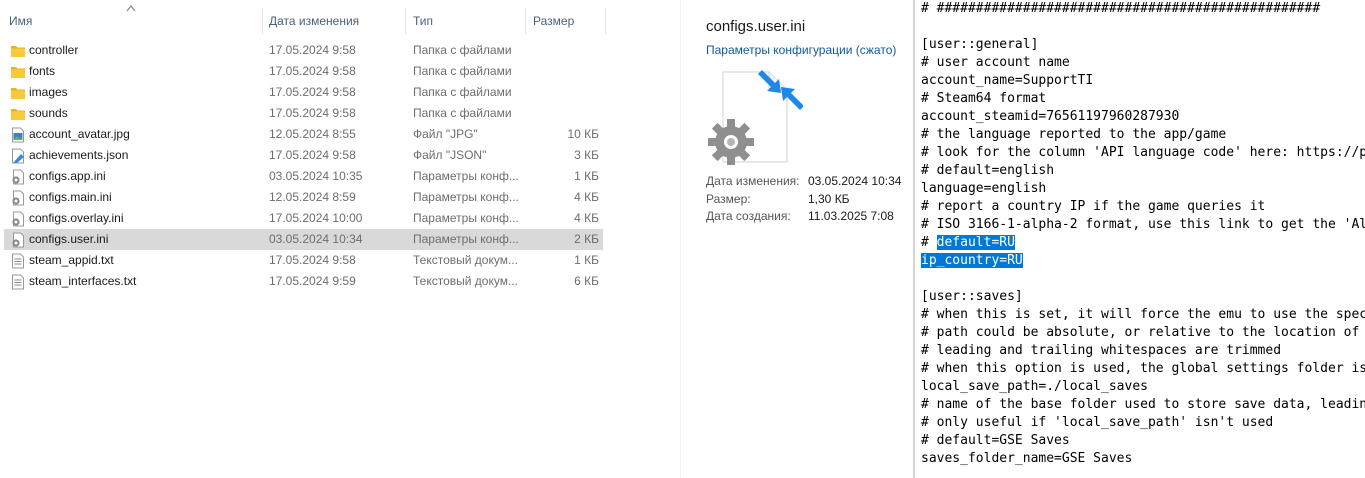 This screenshot has height=478, width=1365. What do you see at coordinates (855, 181) in the screenshot?
I see `meta-value: 03.05.2024 10:34` at bounding box center [855, 181].